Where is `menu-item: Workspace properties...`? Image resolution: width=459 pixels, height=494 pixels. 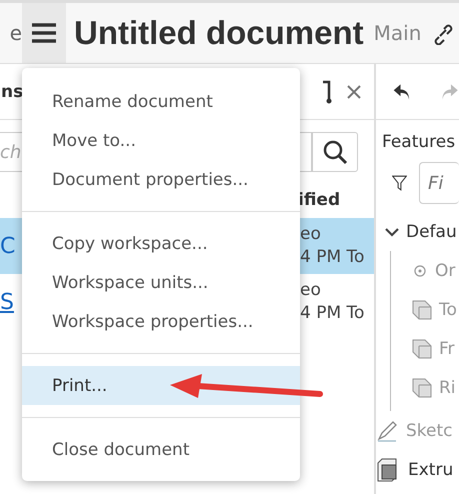
menu-item: Workspace properties... is located at coordinates (161, 321).